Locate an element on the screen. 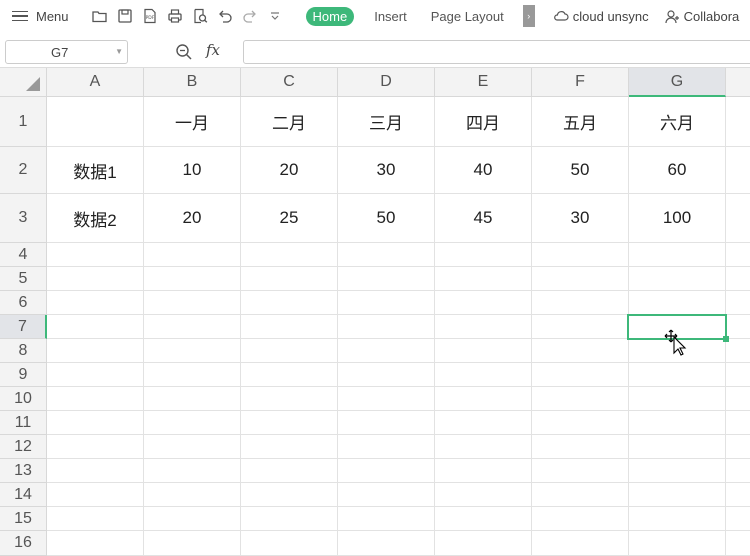 The image size is (750, 556). cell-h11 is located at coordinates (738, 423).